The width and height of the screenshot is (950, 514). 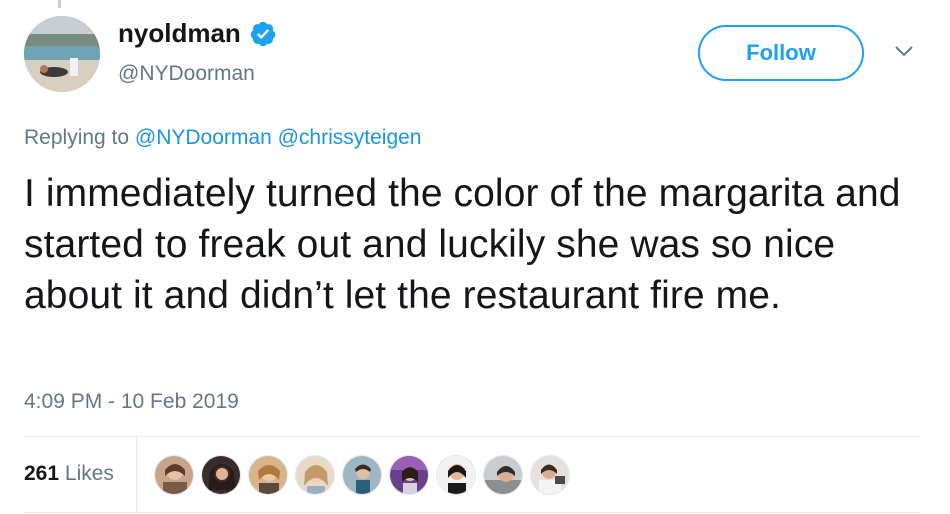 I want to click on liker-avatars, so click(x=365, y=475).